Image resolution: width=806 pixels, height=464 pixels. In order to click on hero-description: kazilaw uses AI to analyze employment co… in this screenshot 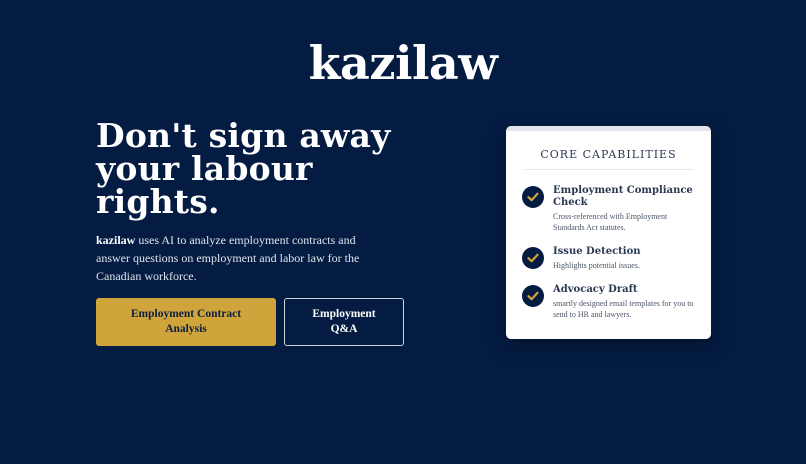, I will do `click(241, 258)`.